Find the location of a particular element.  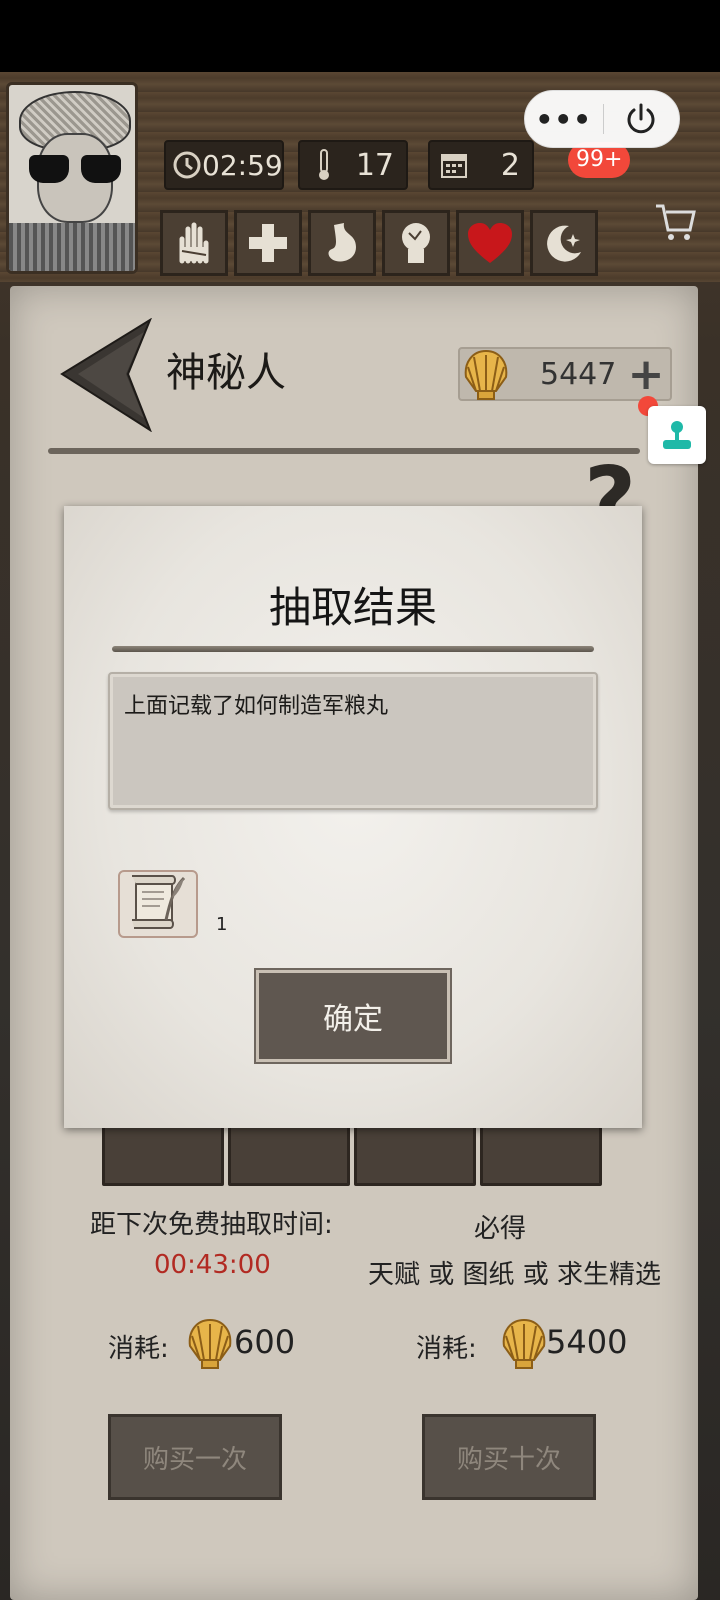

page-title: 神秘人 is located at coordinates (226, 373).